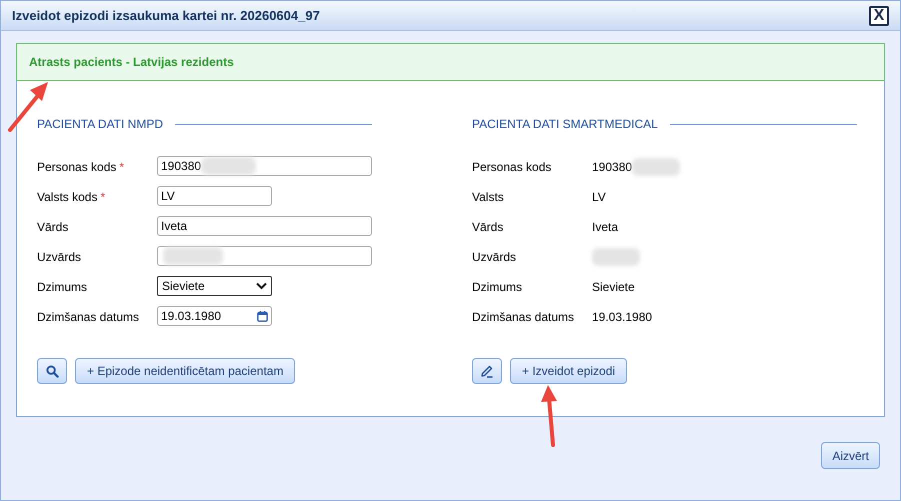 The height and width of the screenshot is (501, 901). I want to click on field-value: Sieviete, so click(613, 287).